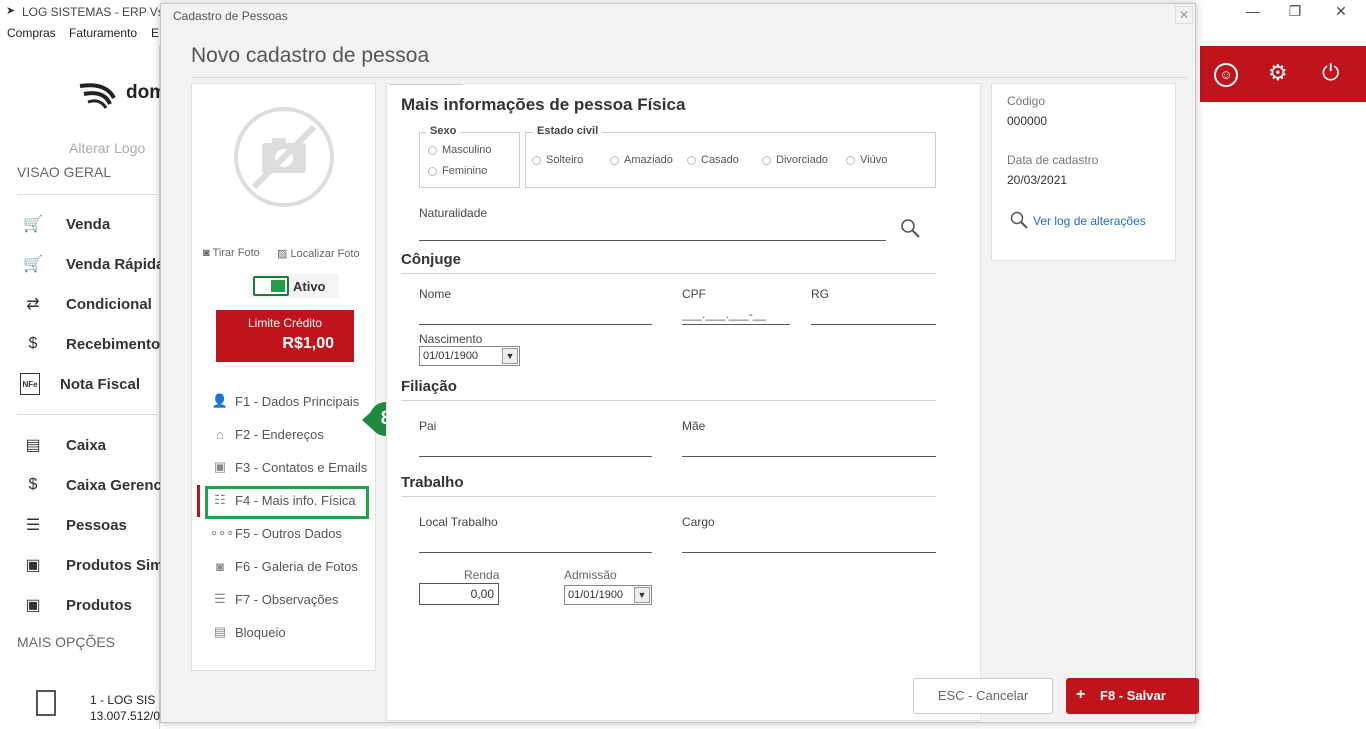 Image resolution: width=1366 pixels, height=729 pixels. Describe the element at coordinates (608, 595) in the screenshot. I see `admissao-date-picker: 01/01/1900 ▼` at that location.